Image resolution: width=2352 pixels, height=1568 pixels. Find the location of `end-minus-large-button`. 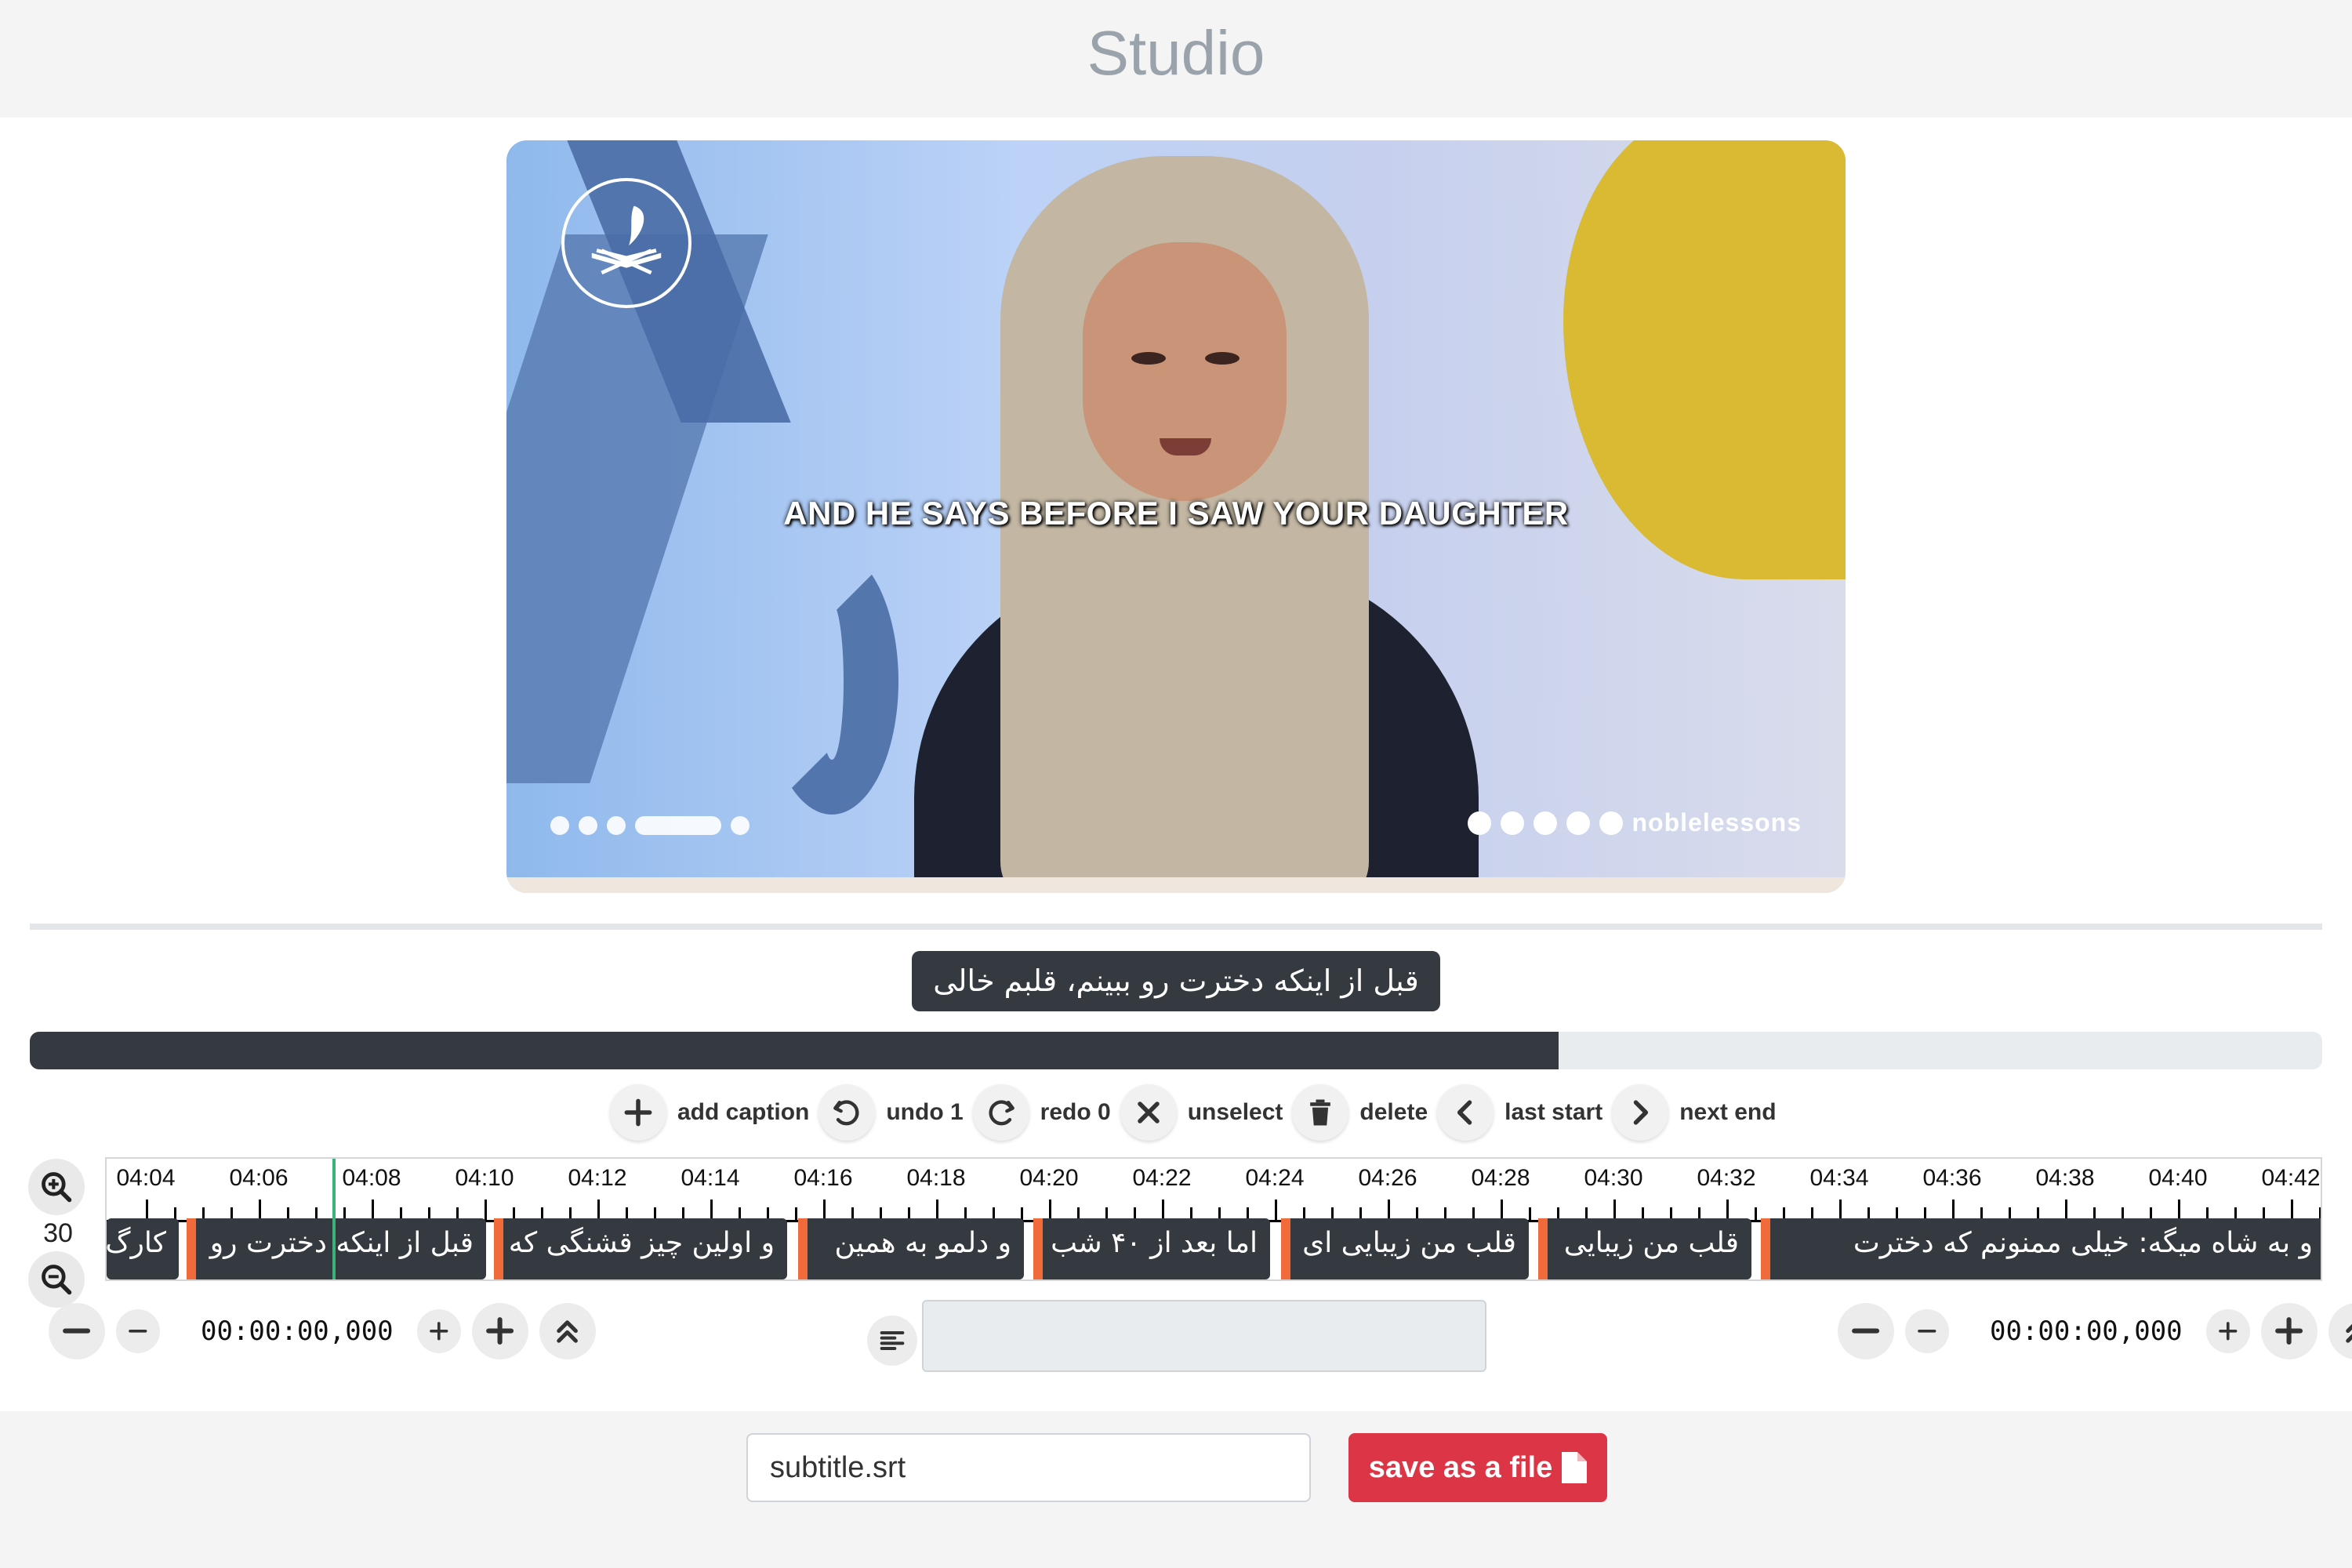

end-minus-large-button is located at coordinates (1866, 1331).